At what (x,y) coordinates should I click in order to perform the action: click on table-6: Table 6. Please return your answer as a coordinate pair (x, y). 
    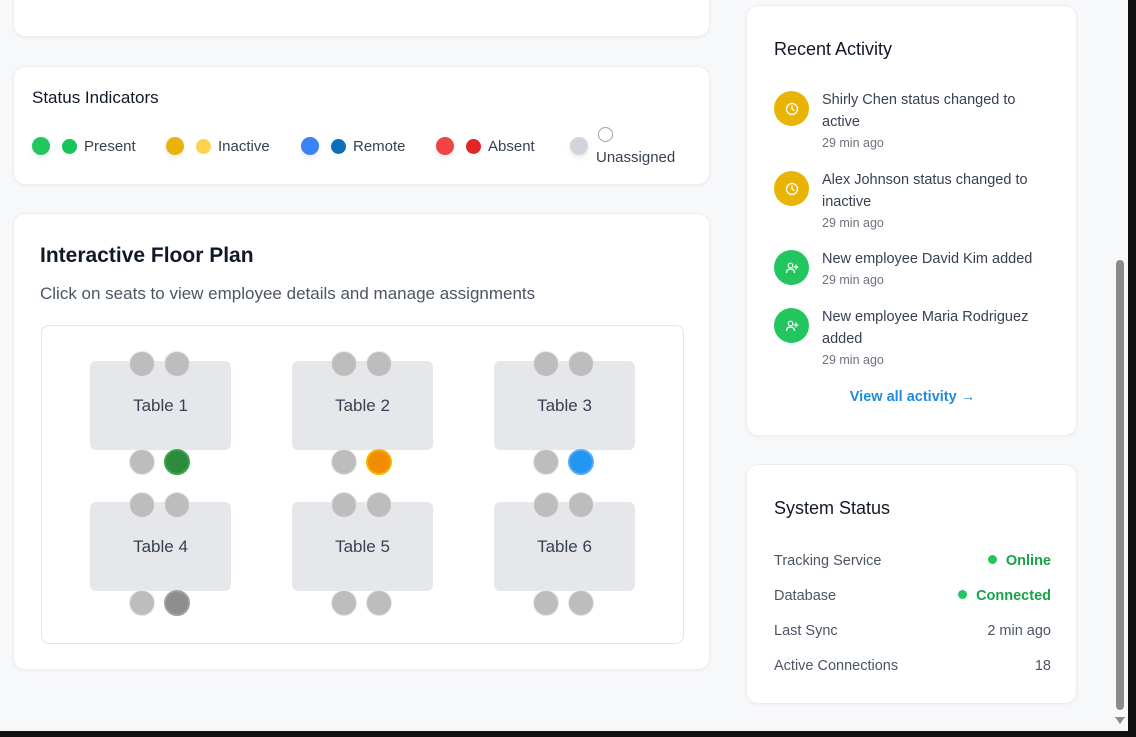
    Looking at the image, I should click on (564, 546).